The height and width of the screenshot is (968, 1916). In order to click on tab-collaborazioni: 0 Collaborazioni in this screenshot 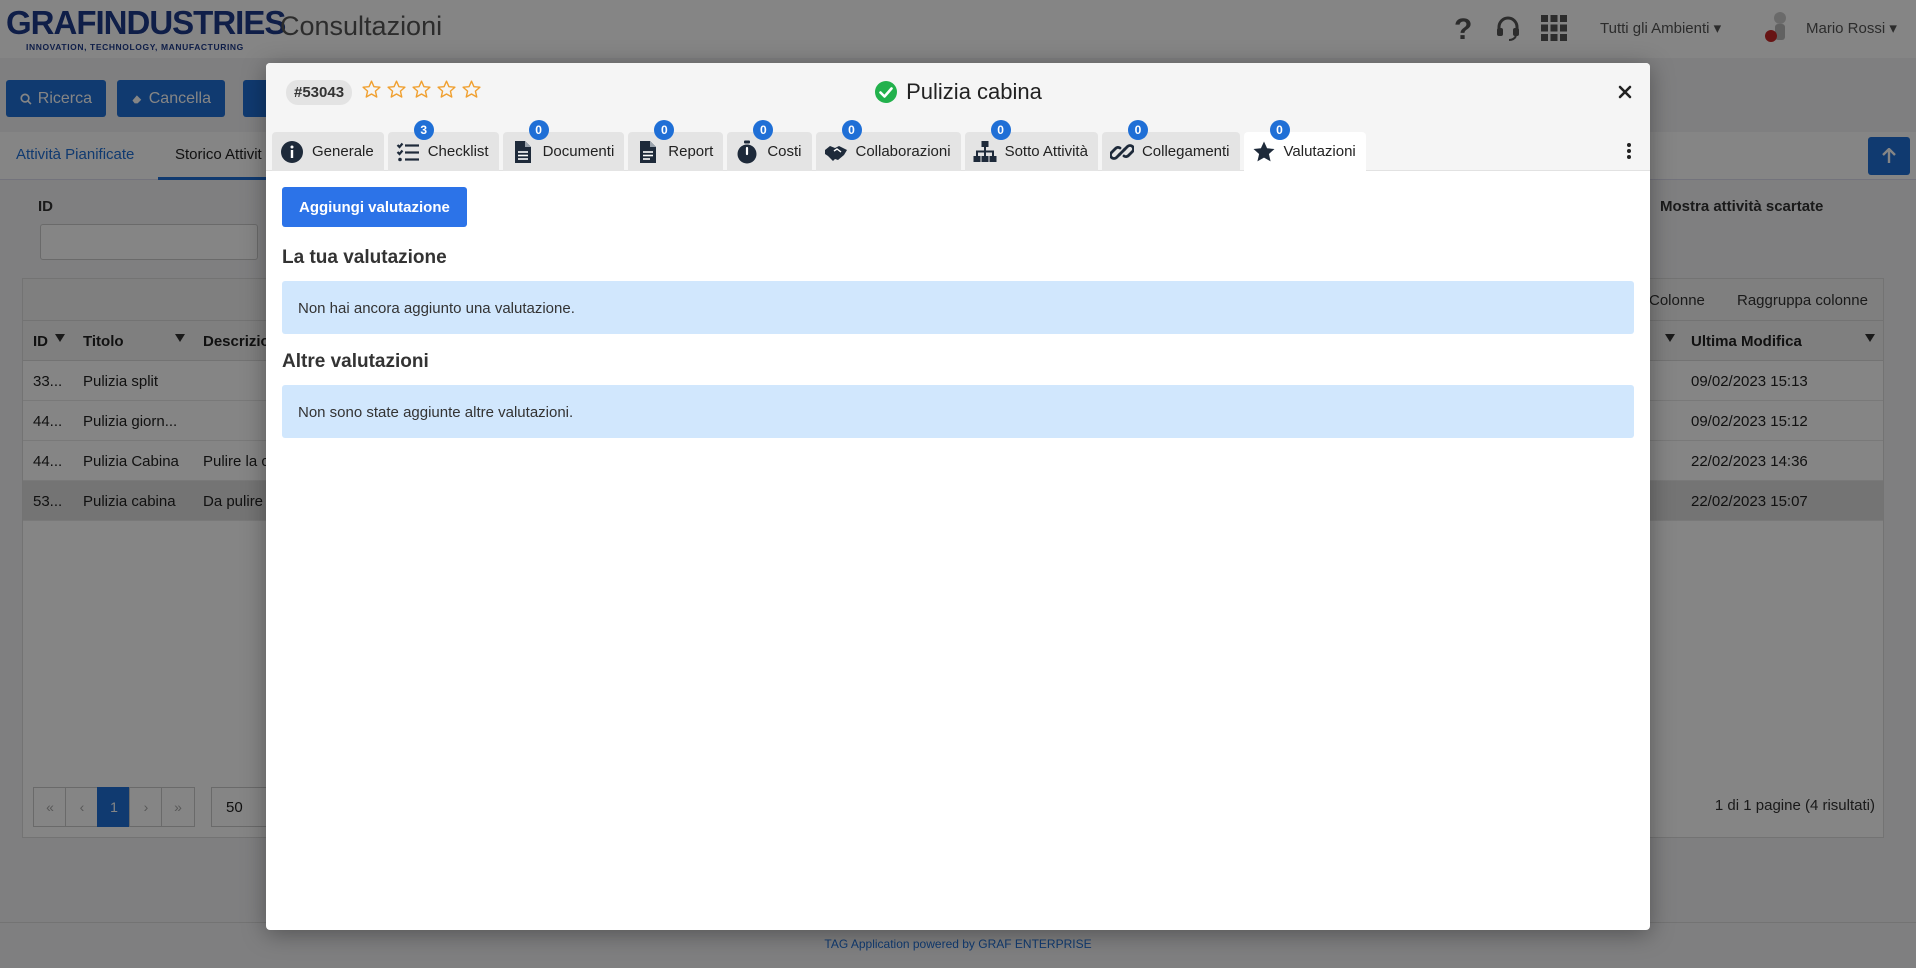, I will do `click(888, 145)`.